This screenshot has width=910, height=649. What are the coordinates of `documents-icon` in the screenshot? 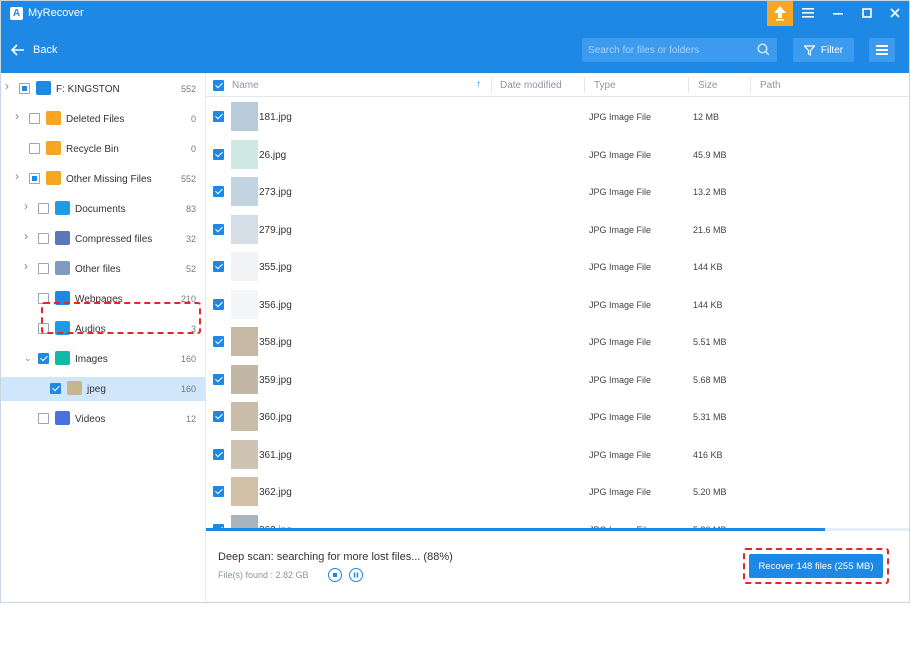 It's located at (62, 208).